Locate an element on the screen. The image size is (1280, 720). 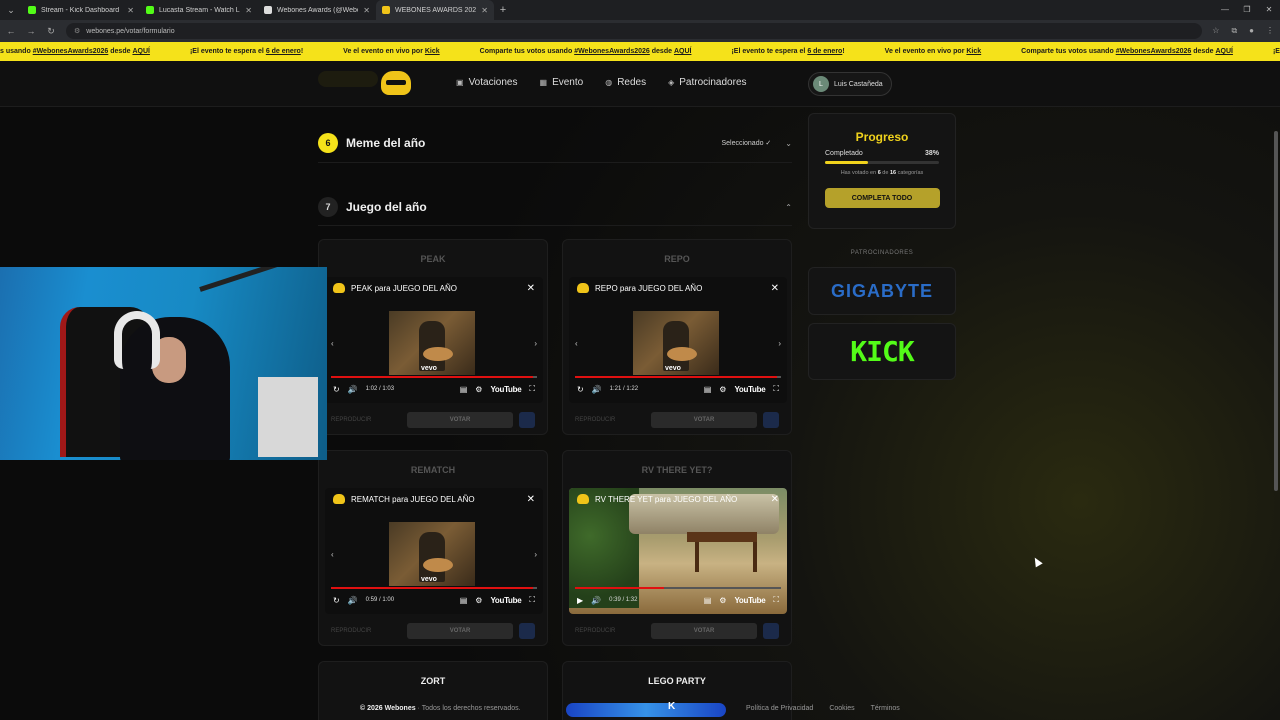
browser-tab: Lucasta Stream - Watch Live on ✕ is located at coordinates (199, 10).